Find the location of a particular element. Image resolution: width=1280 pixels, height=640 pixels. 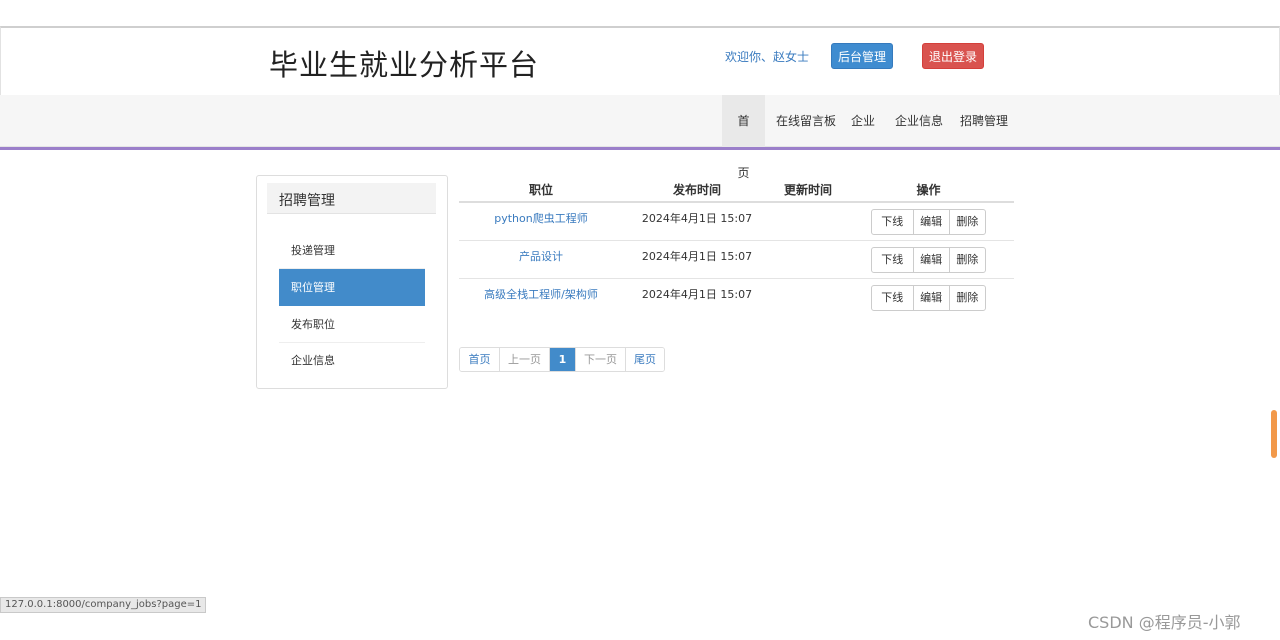

top-header: 毕业生就业分析平台 欢迎你、赵女士 后台管理 退出登录 is located at coordinates (640, 60).